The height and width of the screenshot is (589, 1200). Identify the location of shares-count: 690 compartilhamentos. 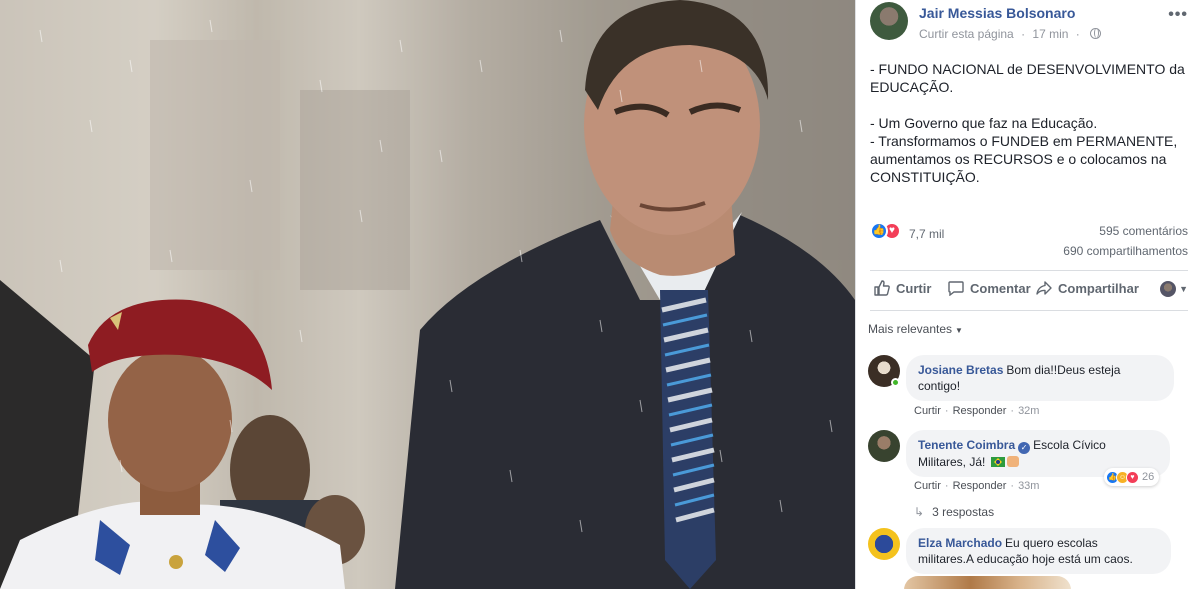
(1125, 251).